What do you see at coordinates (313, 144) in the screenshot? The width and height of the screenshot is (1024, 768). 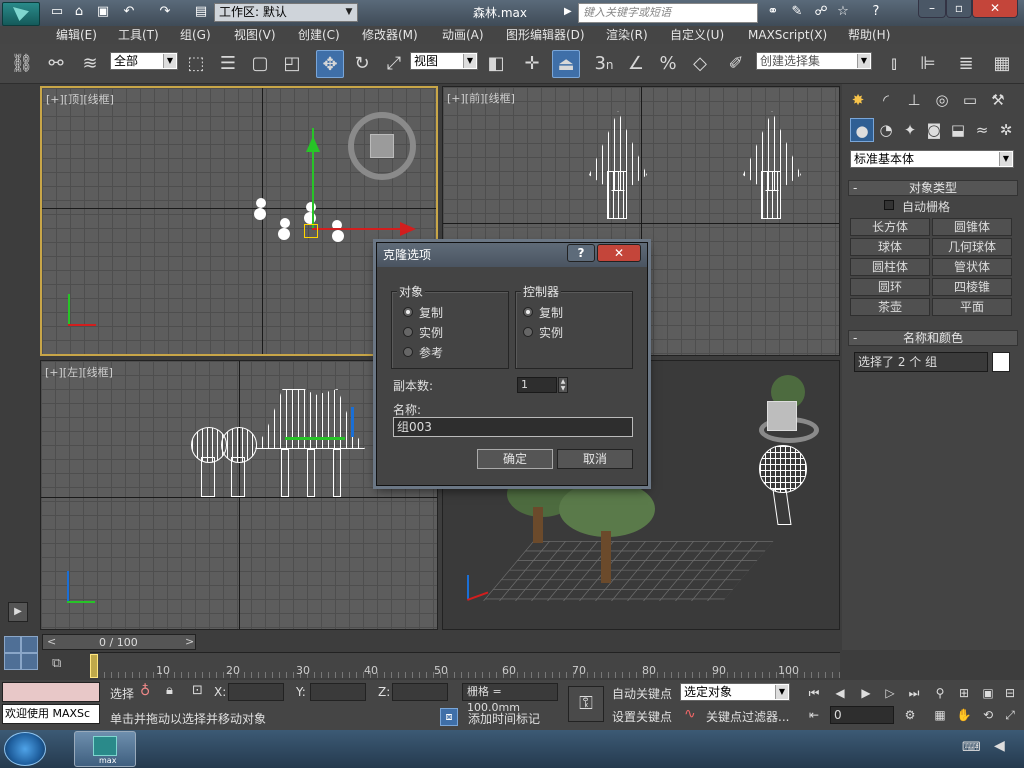 I see `gizmo-y-arrow-icon` at bounding box center [313, 144].